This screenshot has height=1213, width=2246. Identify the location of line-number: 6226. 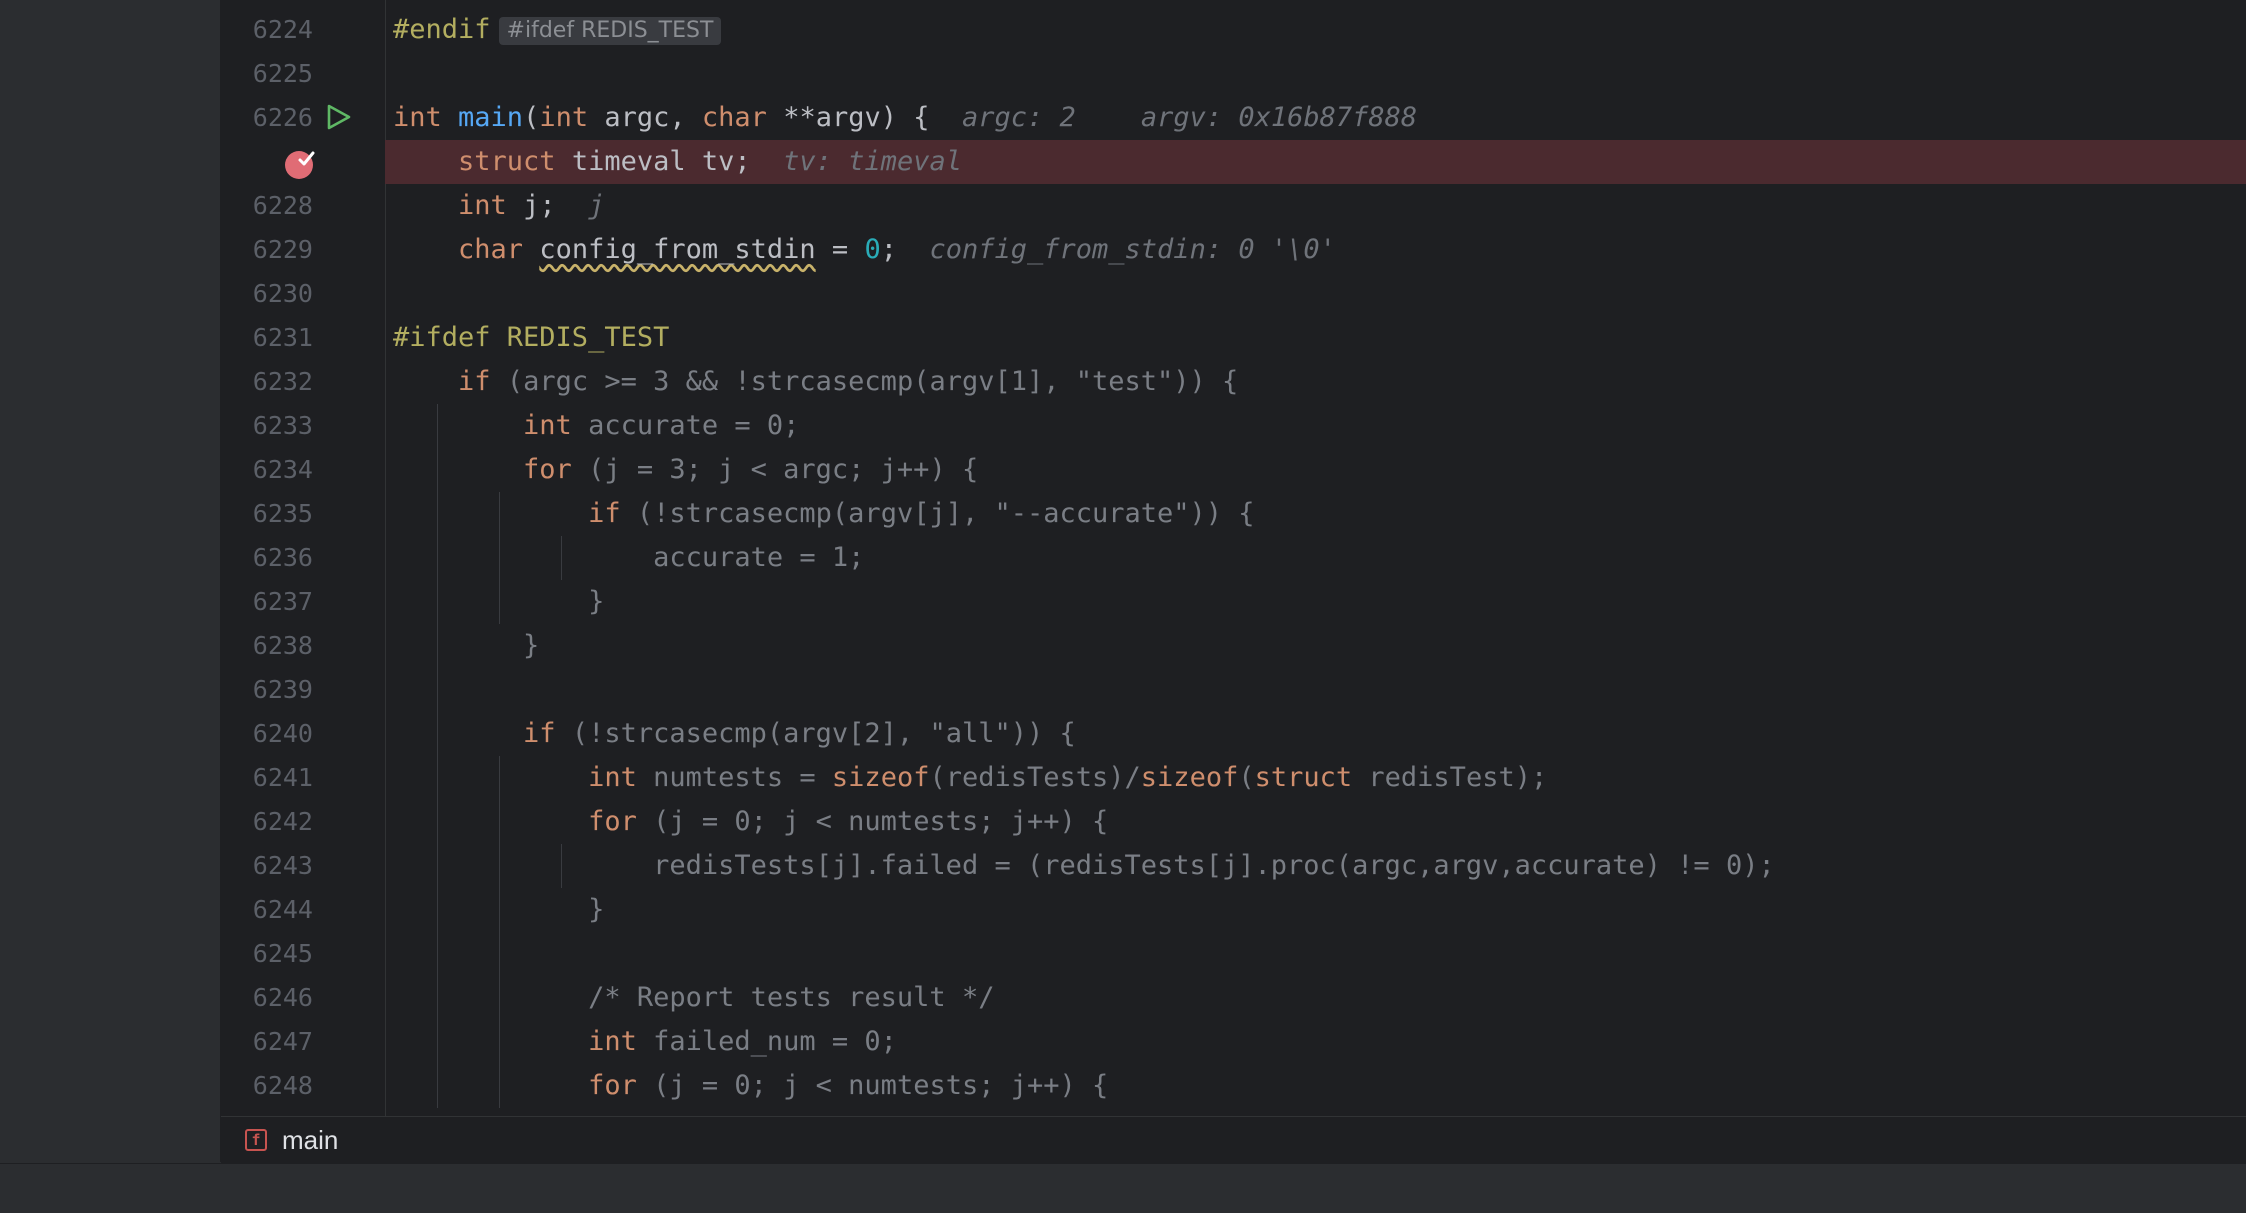
(267, 118).